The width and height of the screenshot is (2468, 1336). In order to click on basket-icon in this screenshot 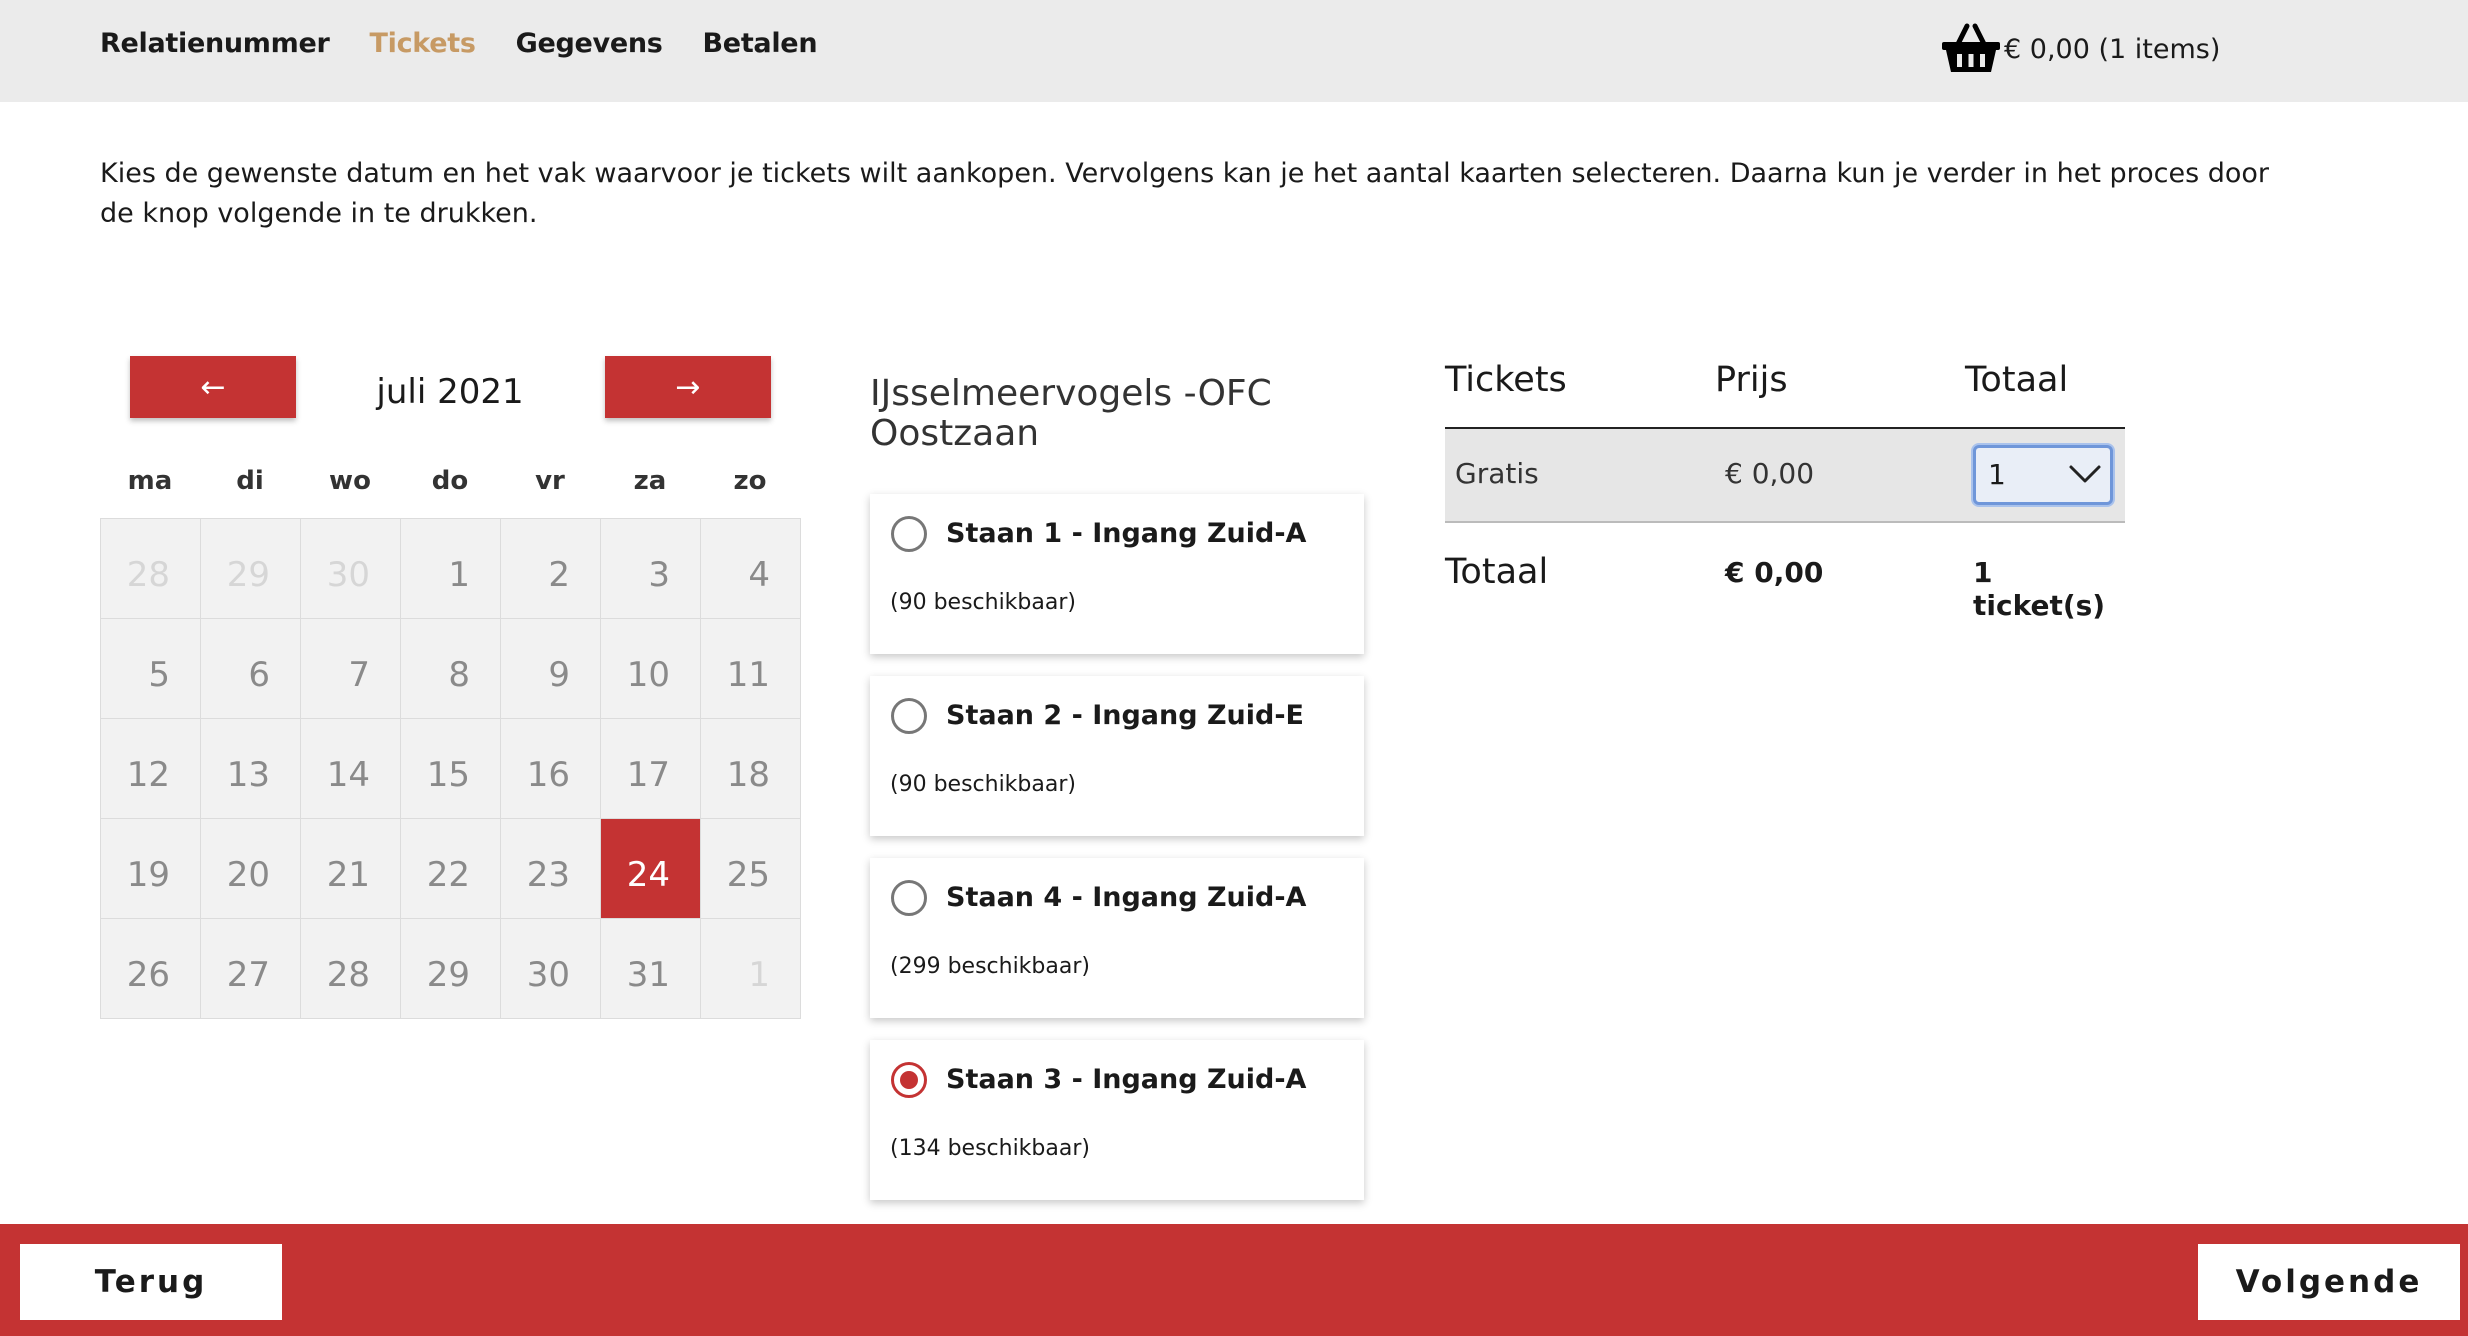, I will do `click(1971, 47)`.